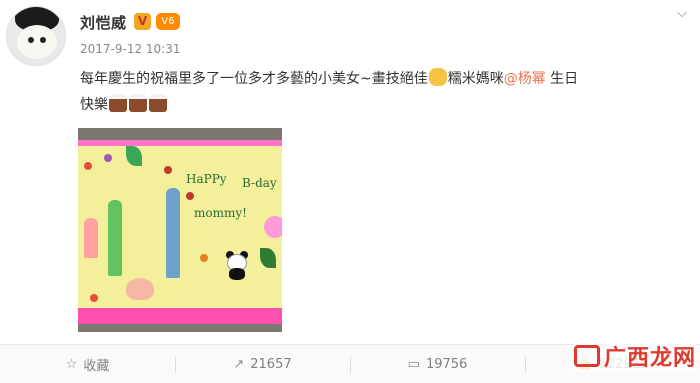  Describe the element at coordinates (103, 22) in the screenshot. I see `username: 刘恺威` at that location.